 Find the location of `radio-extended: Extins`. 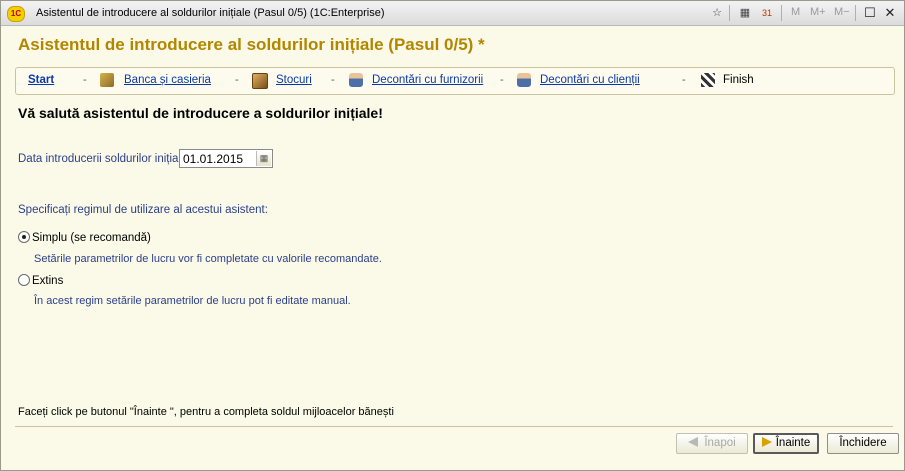

radio-extended: Extins is located at coordinates (40, 280).